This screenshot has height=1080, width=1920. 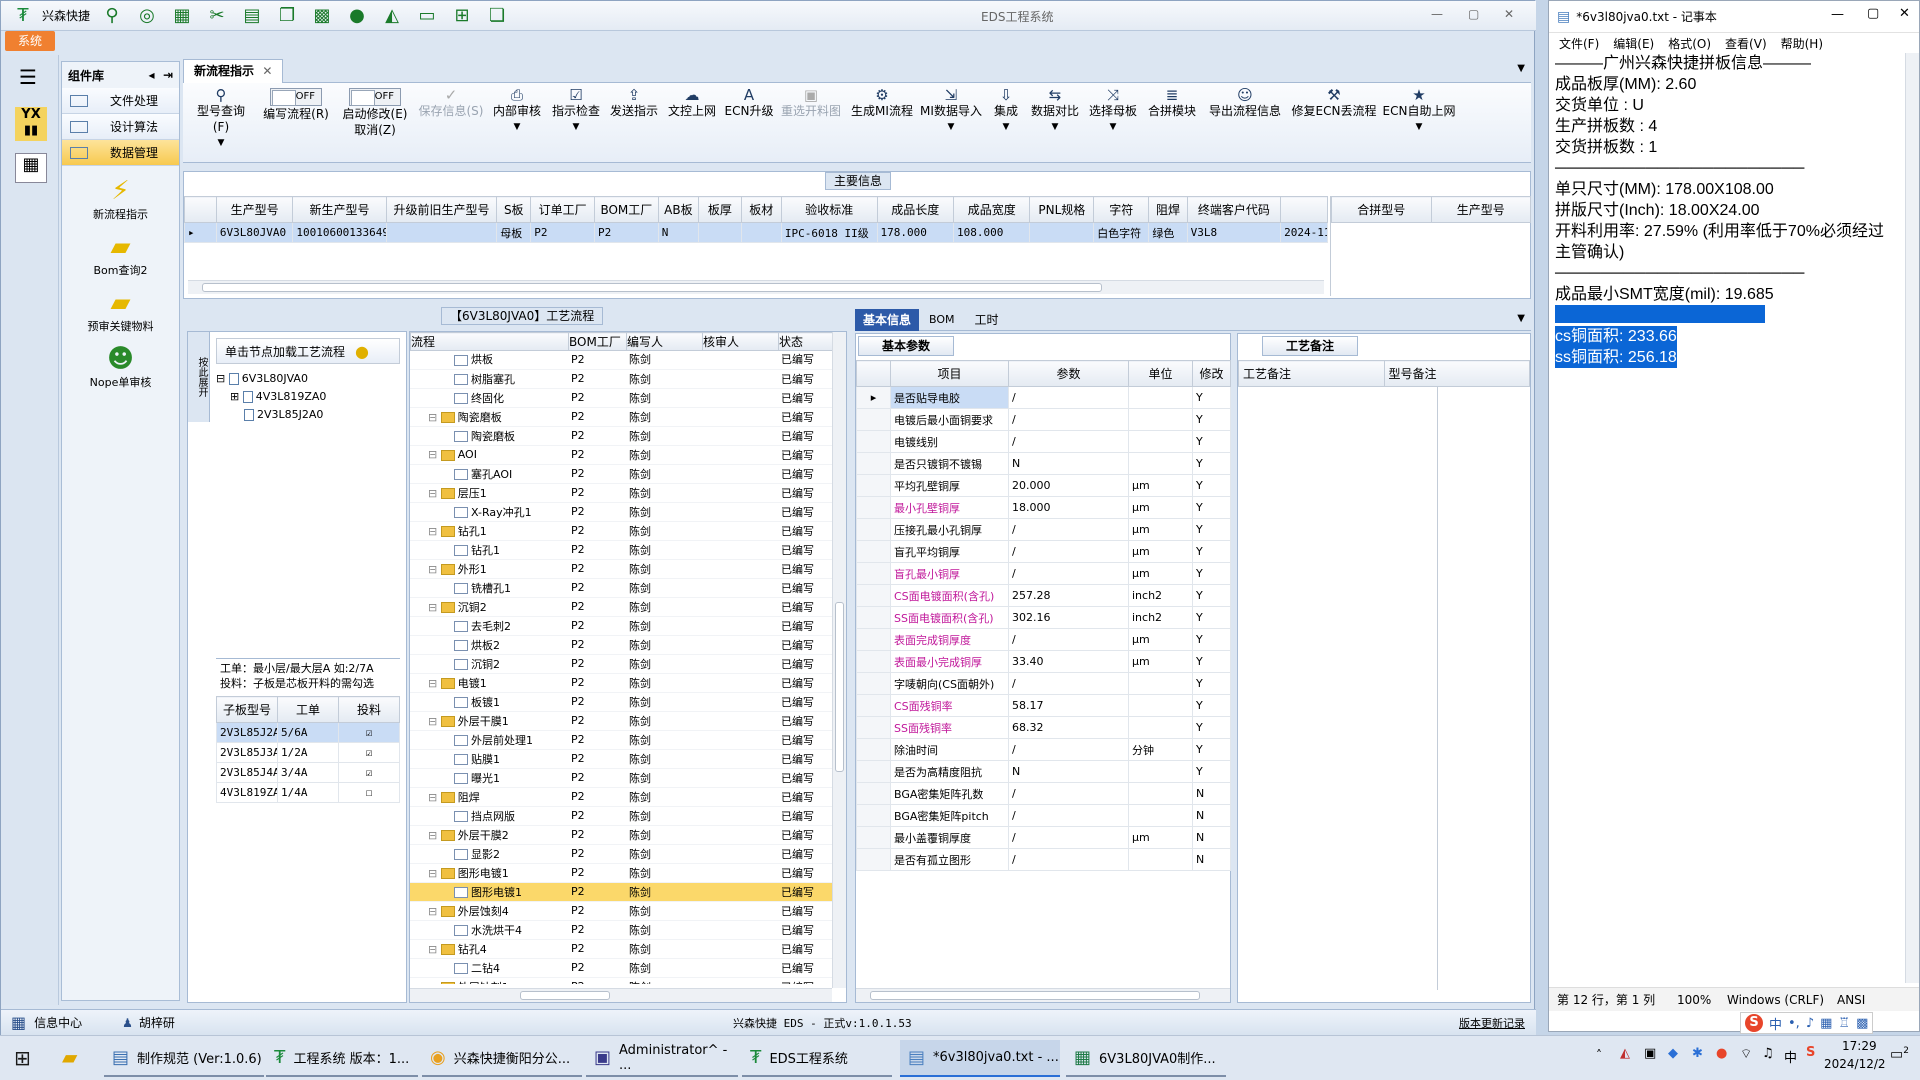 I want to click on main-info-cell: 108.000, so click(x=991, y=232).